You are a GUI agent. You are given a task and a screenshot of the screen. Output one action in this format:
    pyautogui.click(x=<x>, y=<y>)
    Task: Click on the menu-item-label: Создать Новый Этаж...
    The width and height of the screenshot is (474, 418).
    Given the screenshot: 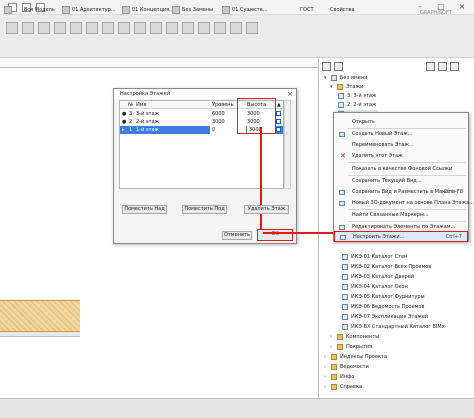 What is the action you would take?
    pyautogui.click(x=382, y=134)
    